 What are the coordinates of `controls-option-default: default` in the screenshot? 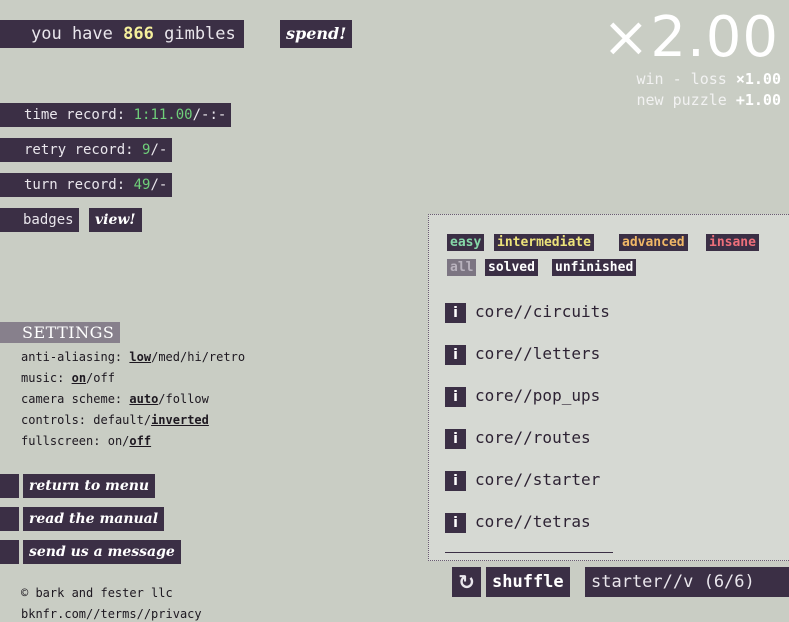 It's located at (118, 420).